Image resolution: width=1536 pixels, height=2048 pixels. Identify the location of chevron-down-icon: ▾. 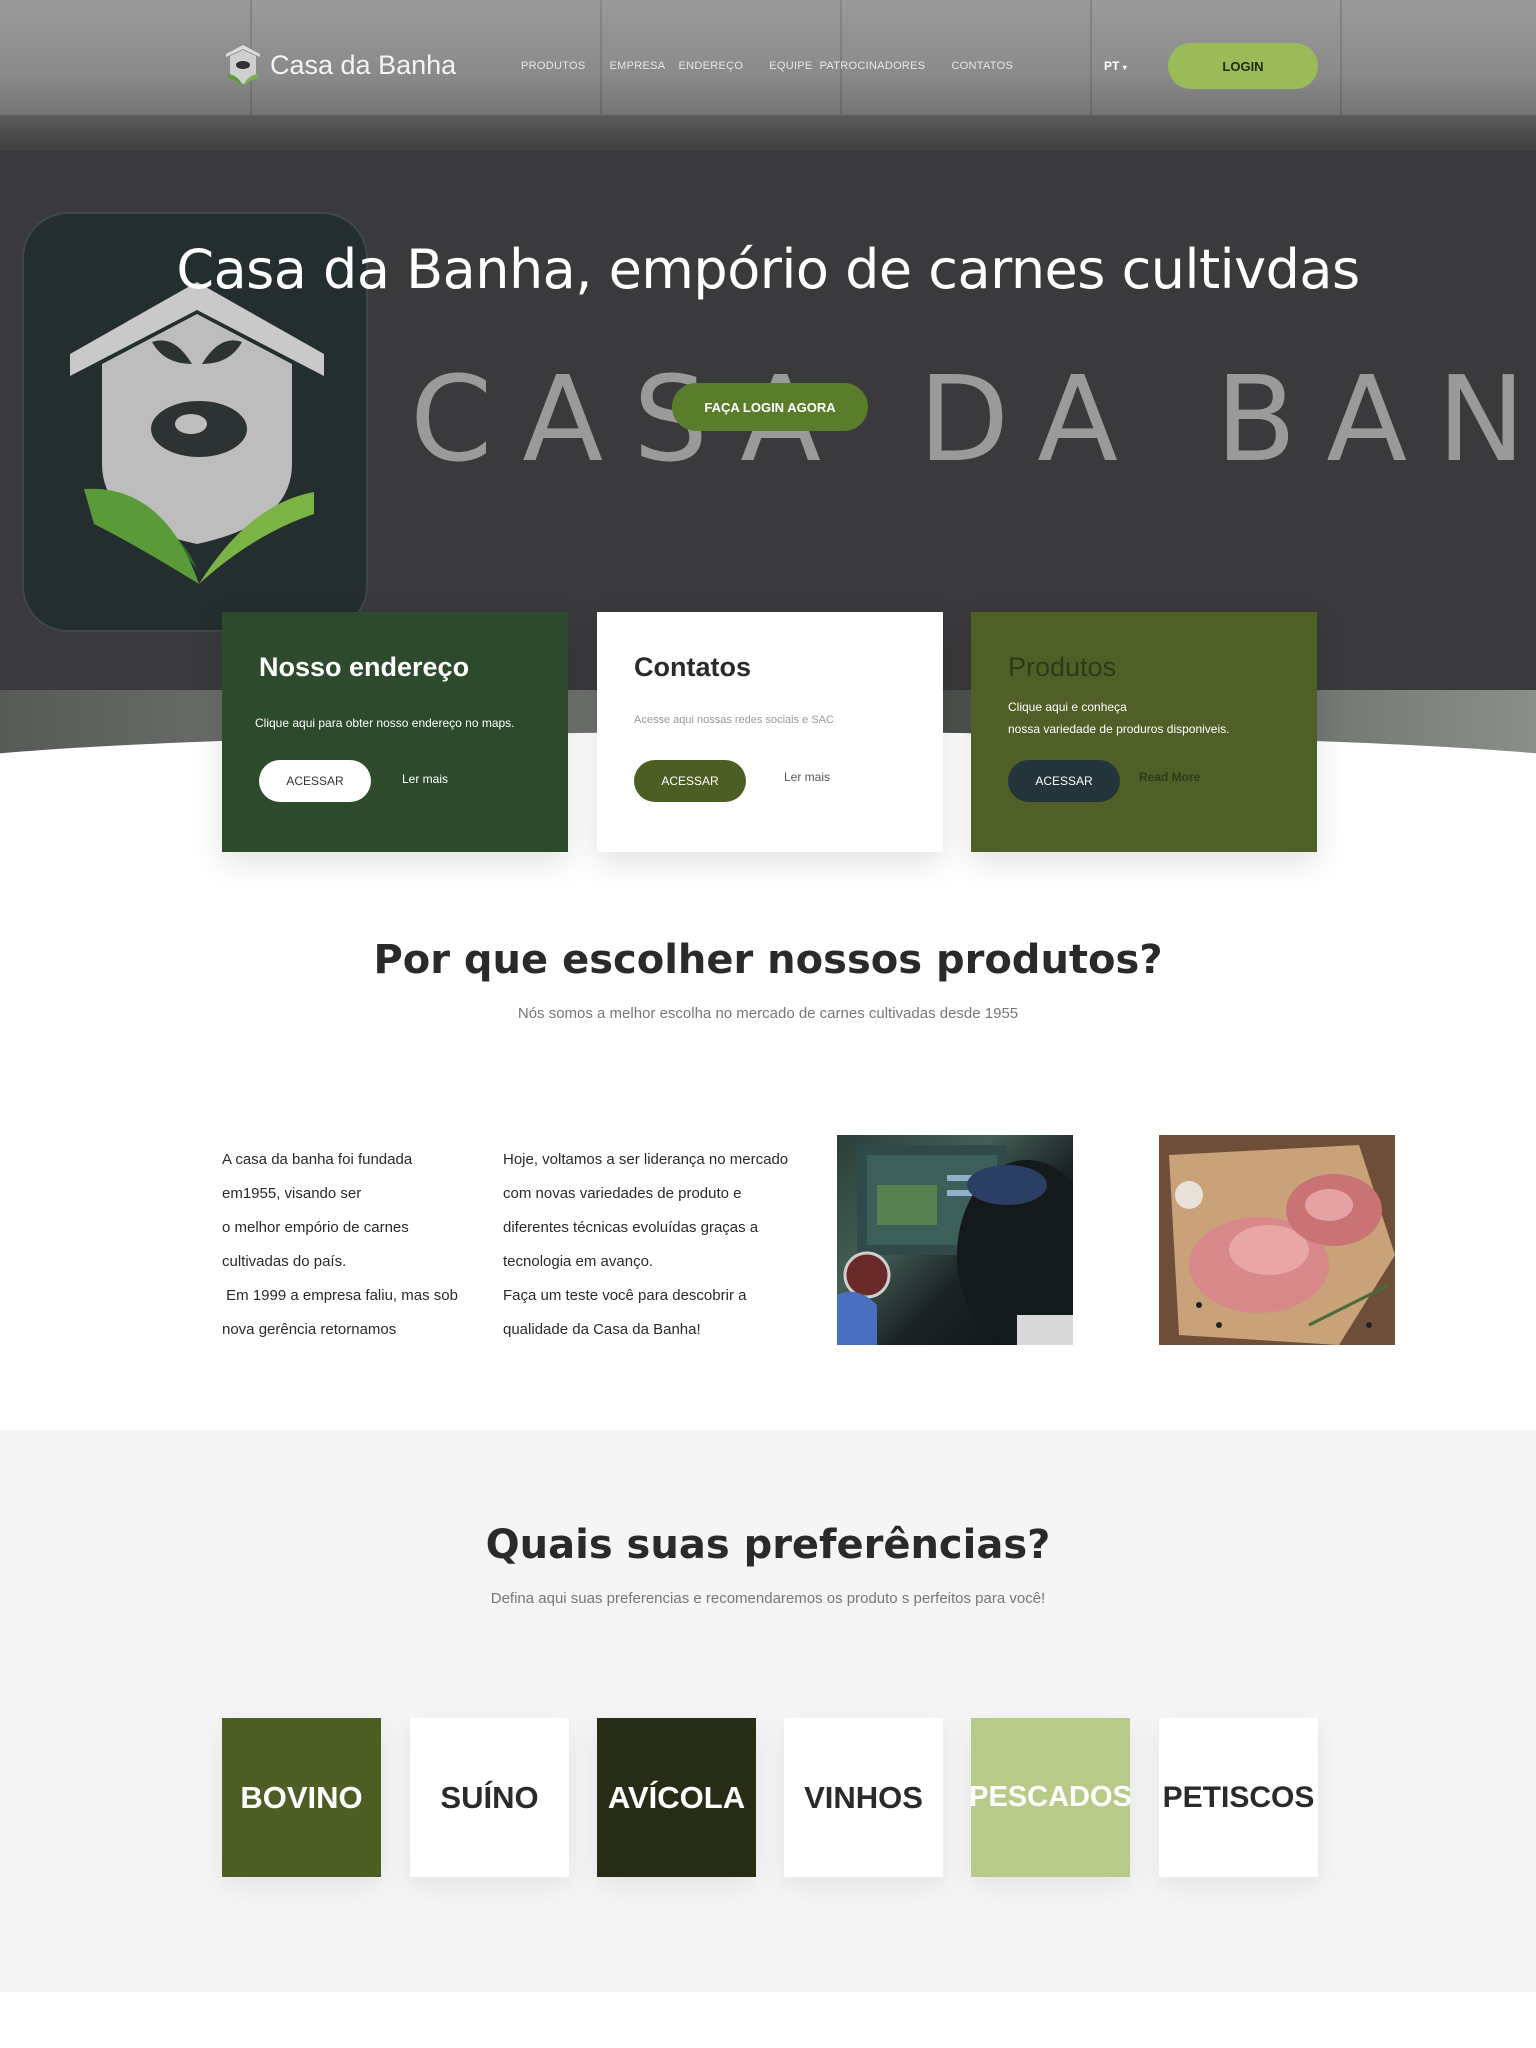
(1124, 67).